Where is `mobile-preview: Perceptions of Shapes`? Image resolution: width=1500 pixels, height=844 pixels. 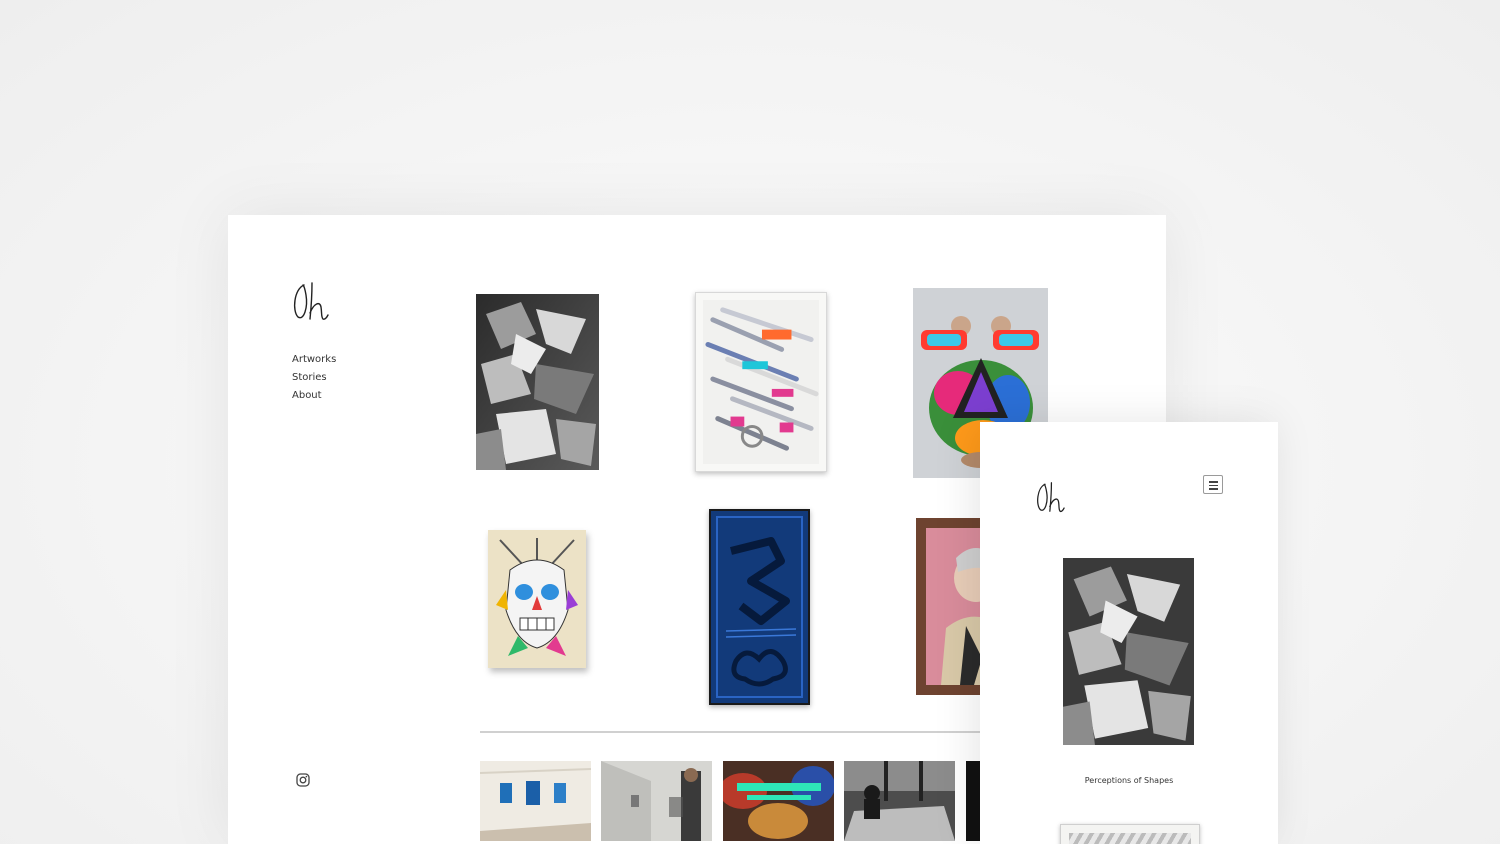 mobile-preview: Perceptions of Shapes is located at coordinates (1129, 633).